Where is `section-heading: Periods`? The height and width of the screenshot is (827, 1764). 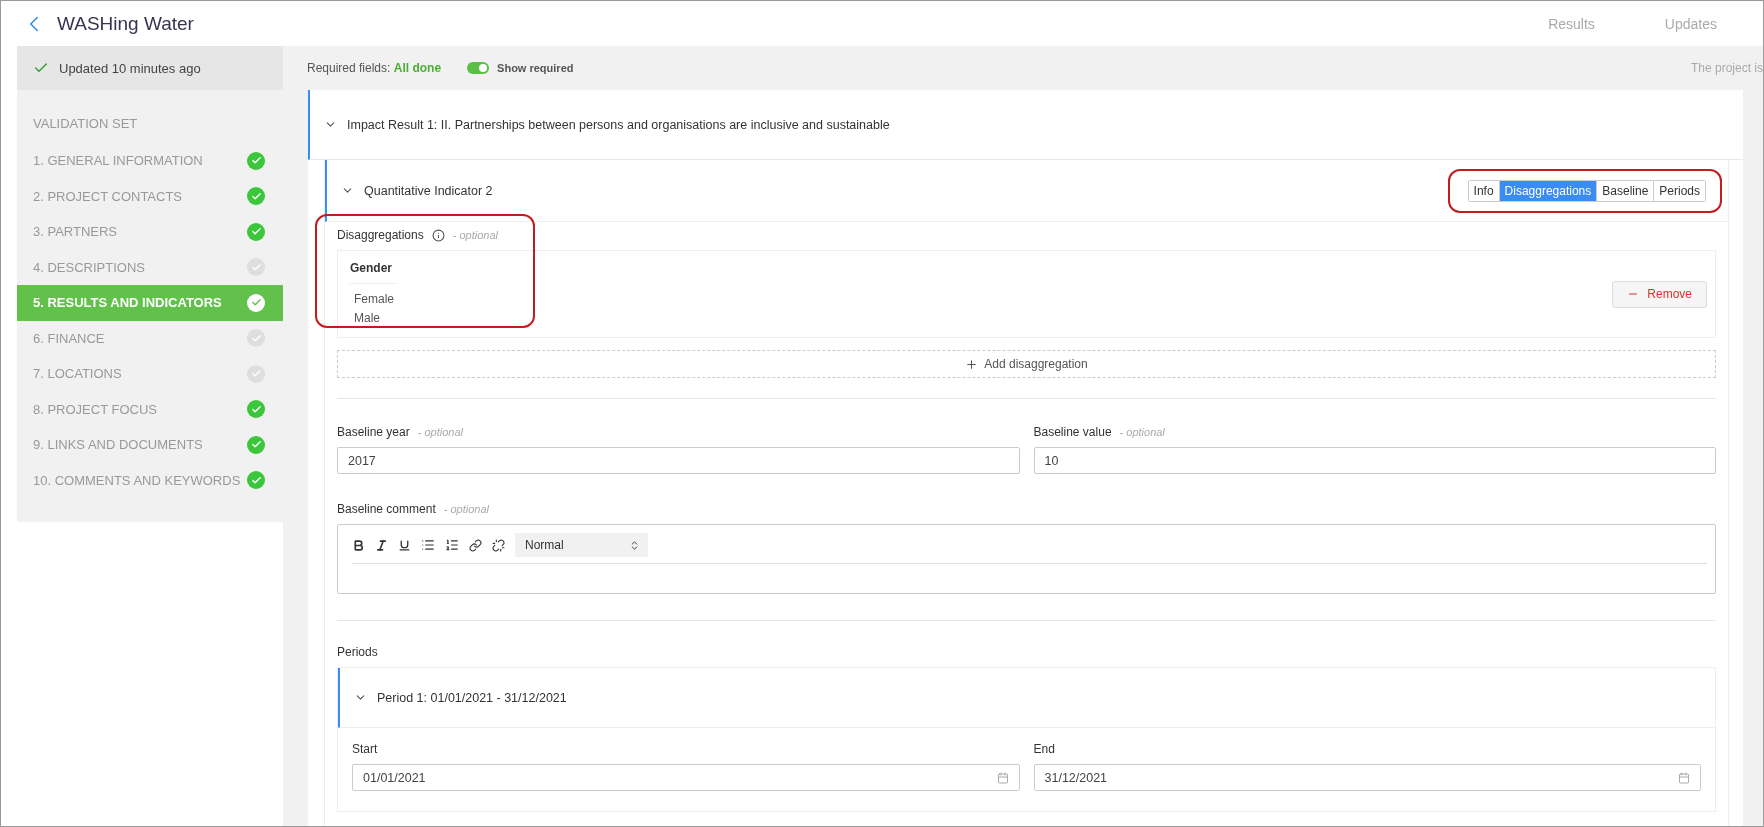 section-heading: Periods is located at coordinates (357, 652).